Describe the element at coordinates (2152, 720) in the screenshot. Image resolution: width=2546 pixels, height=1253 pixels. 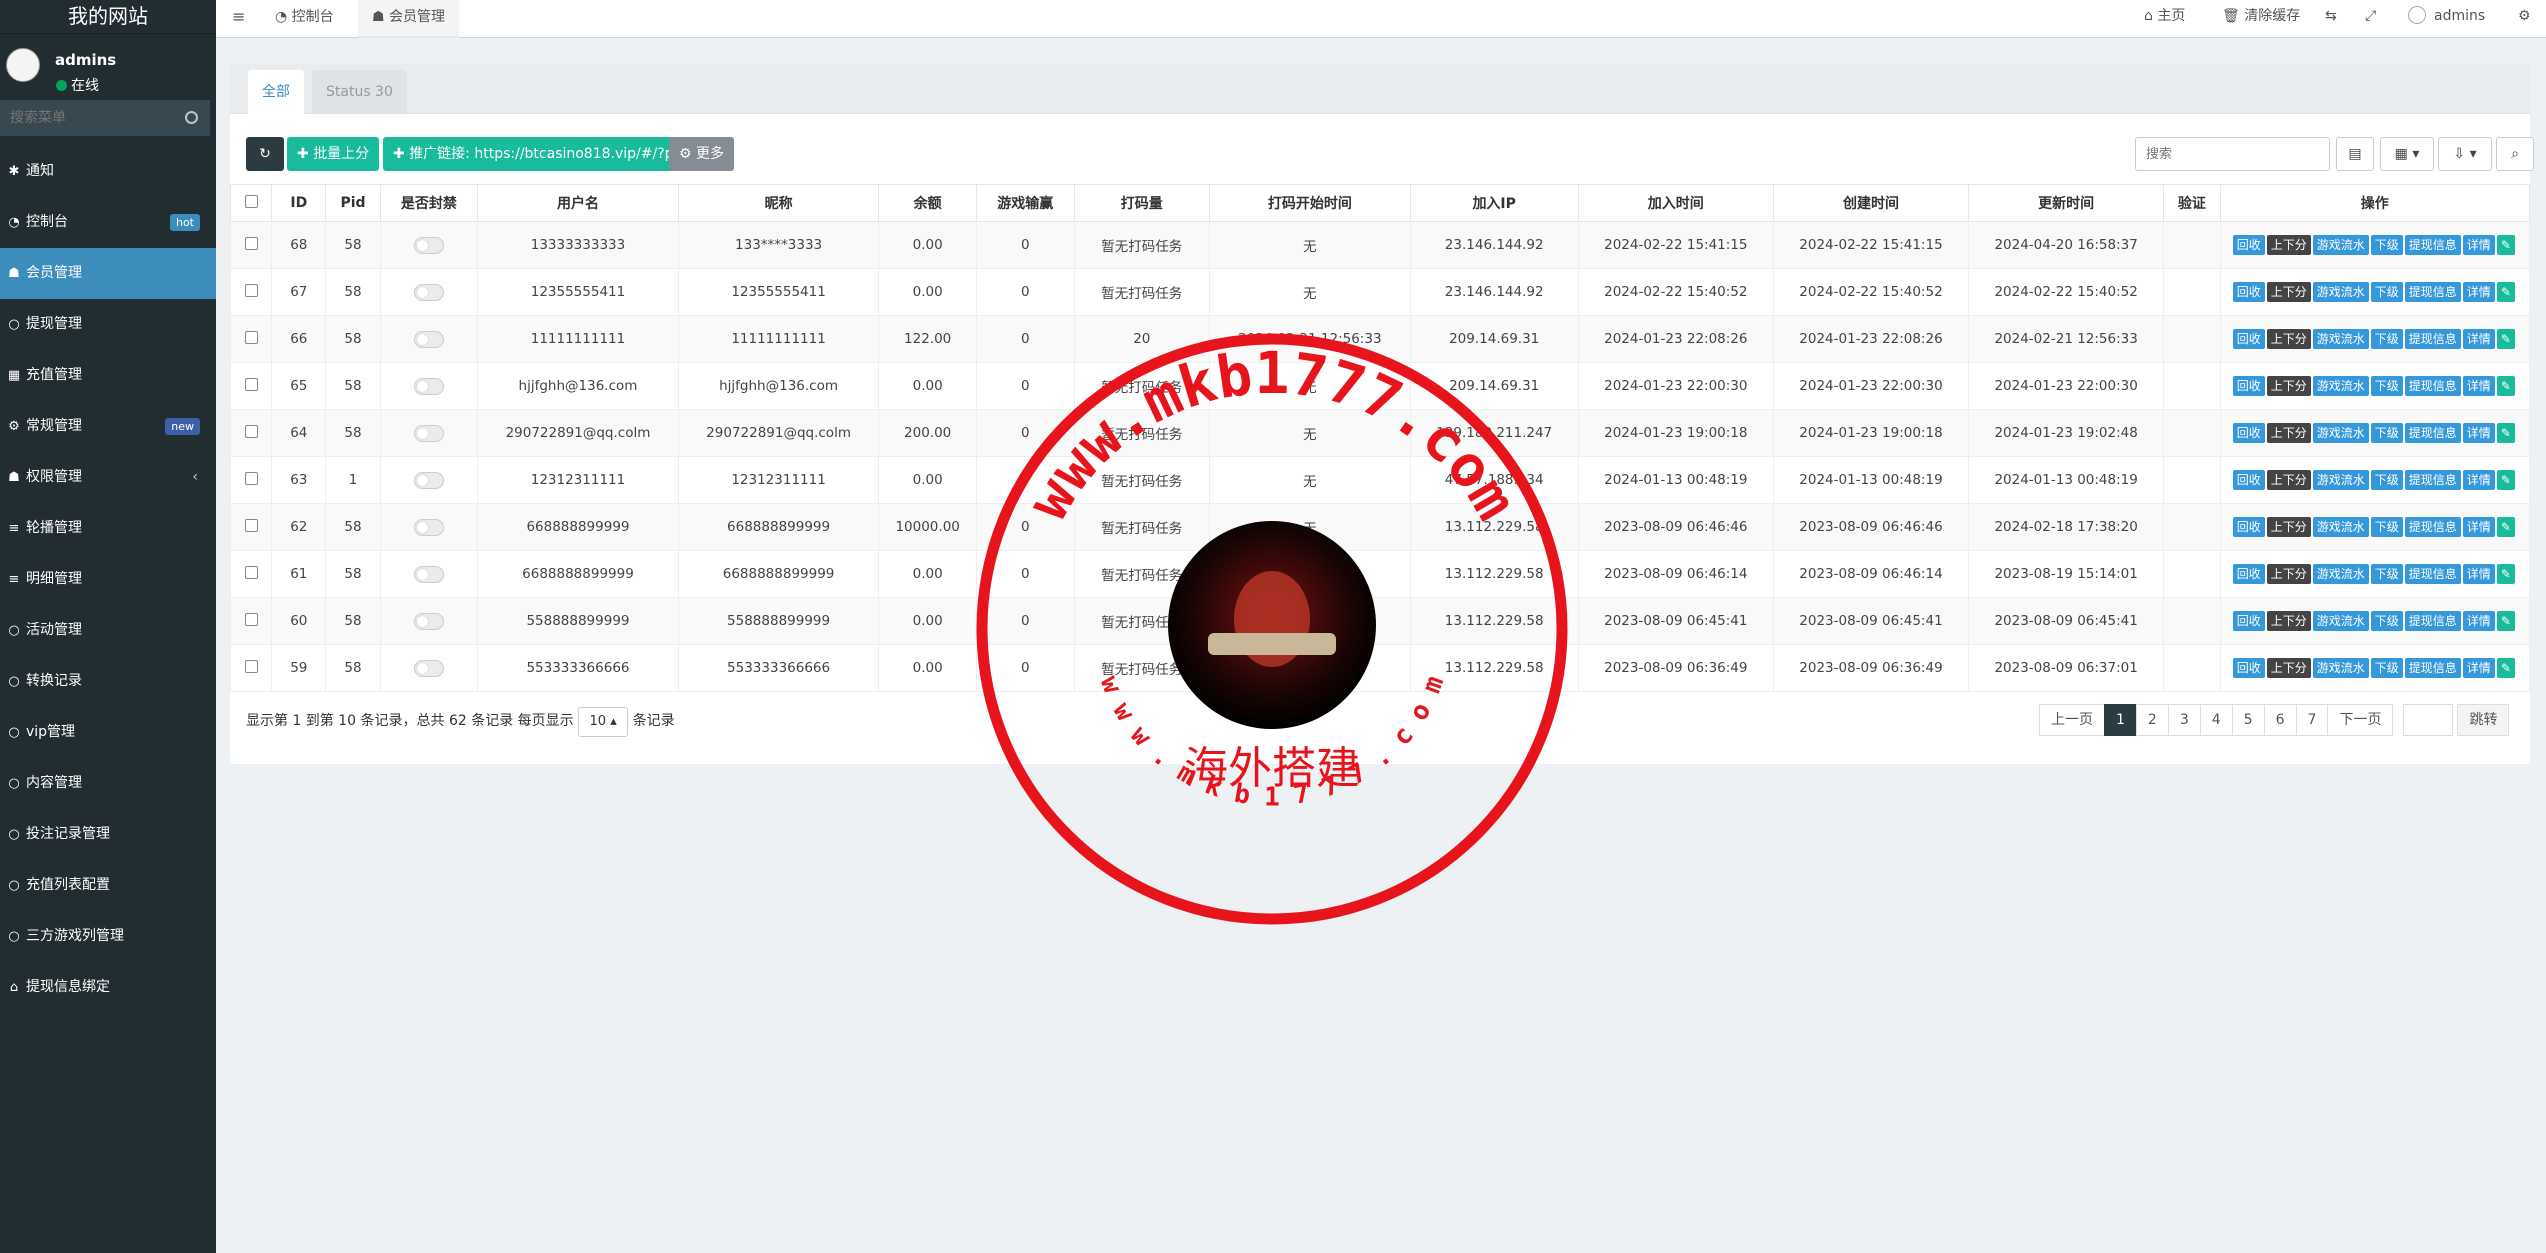
I see `page-button: 2` at that location.